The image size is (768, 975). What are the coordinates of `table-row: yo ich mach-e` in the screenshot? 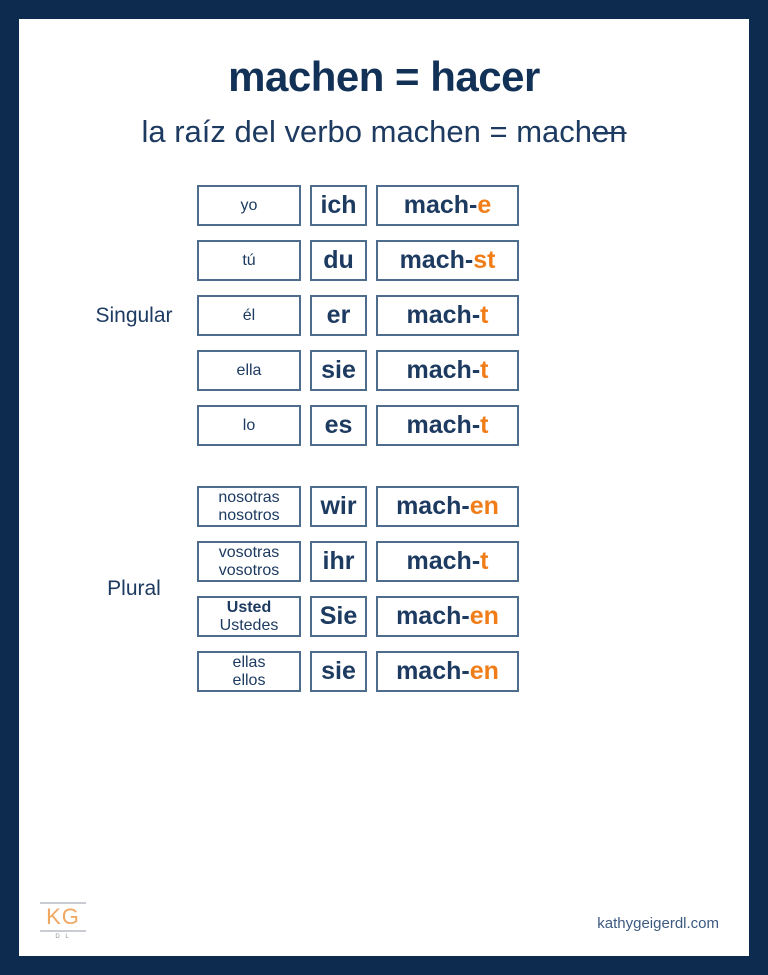 It's located at (473, 206).